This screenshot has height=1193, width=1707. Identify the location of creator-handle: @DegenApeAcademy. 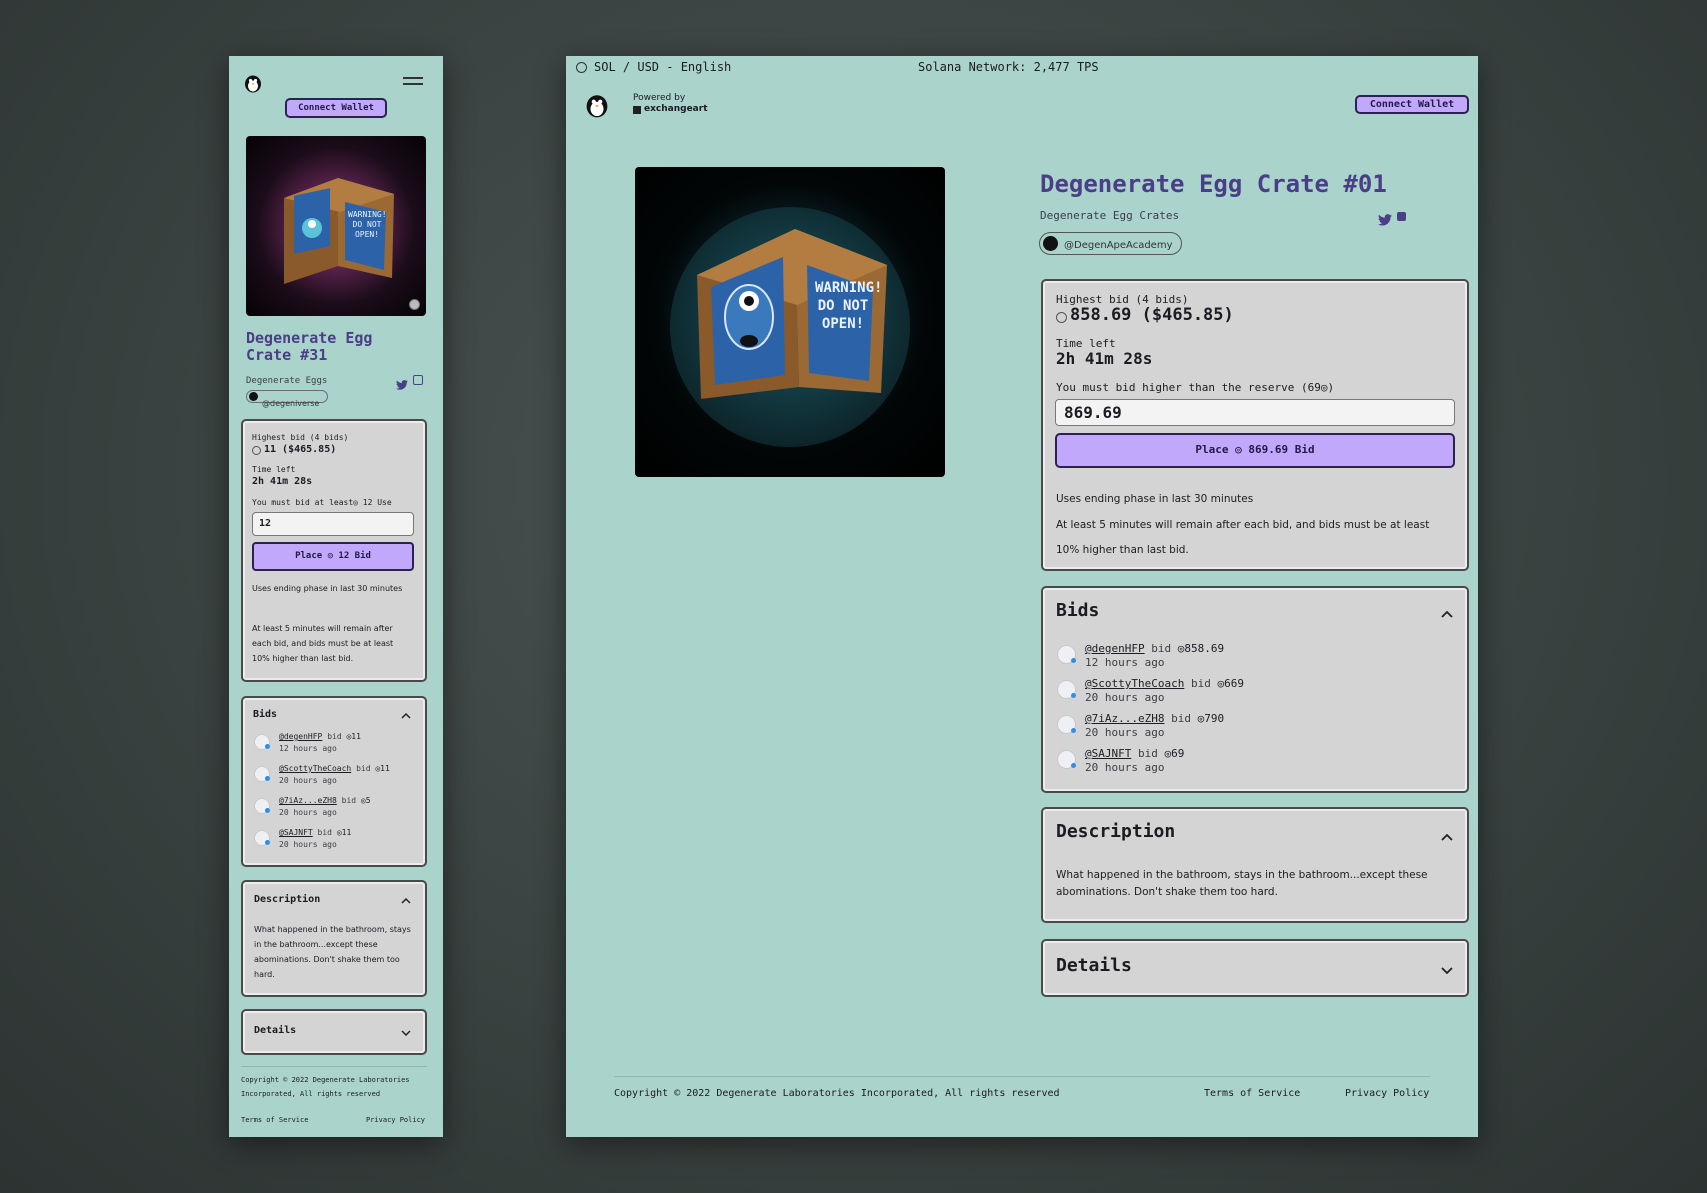
(1118, 245).